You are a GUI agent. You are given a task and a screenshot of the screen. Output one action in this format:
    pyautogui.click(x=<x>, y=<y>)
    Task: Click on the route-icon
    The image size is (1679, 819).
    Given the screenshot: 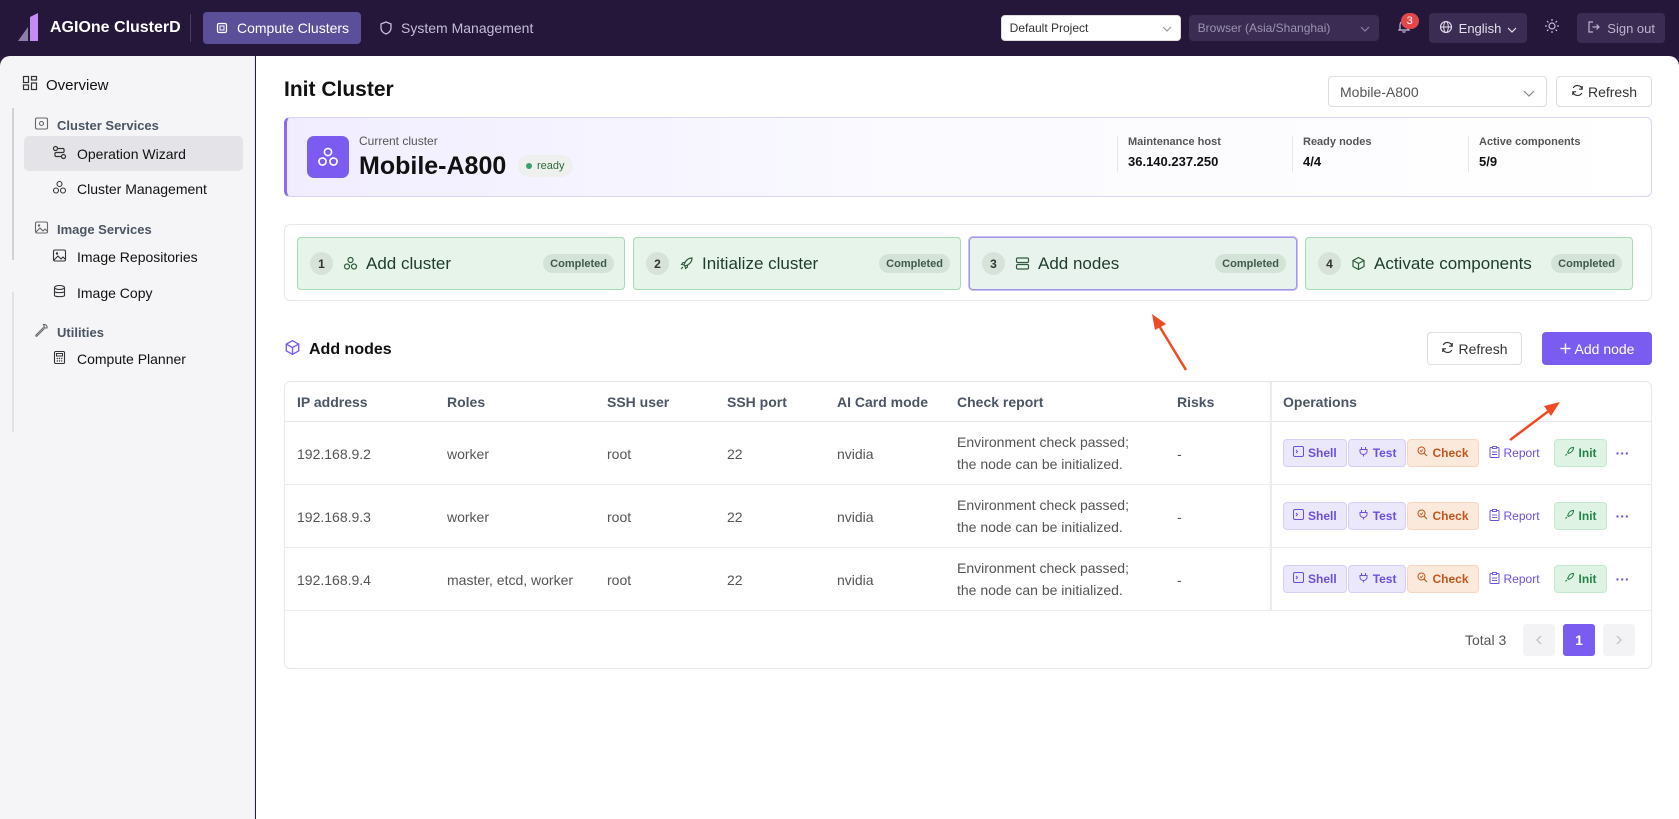 What is the action you would take?
    pyautogui.click(x=59, y=154)
    